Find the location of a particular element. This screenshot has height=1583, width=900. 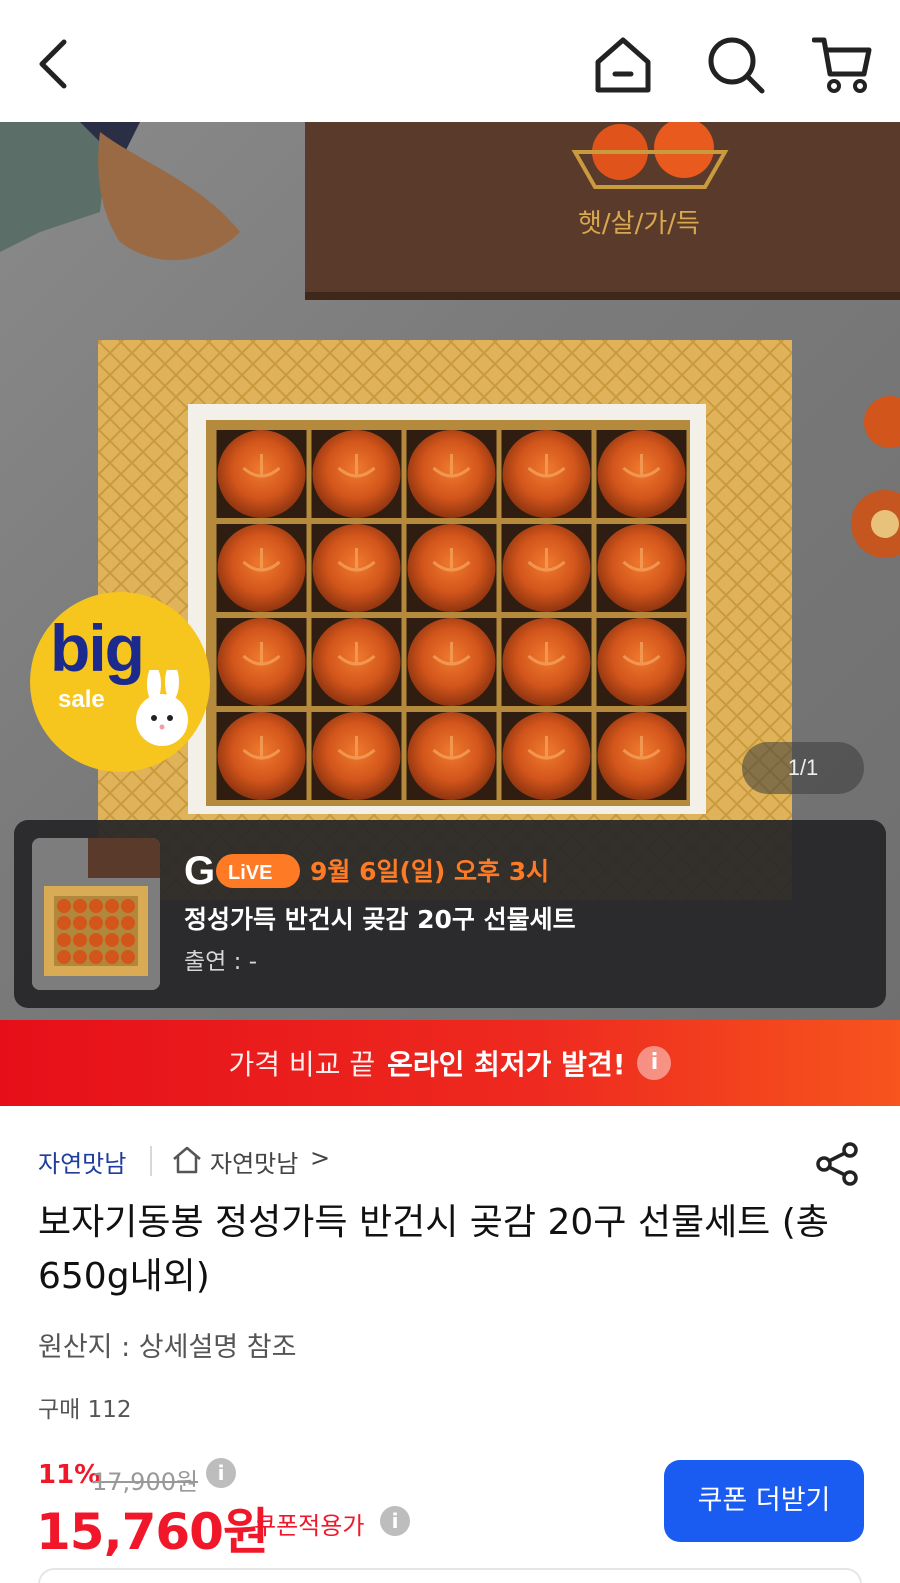

lowest-price-banner: 가격 비교 끝 온라인 최저가 발견! i is located at coordinates (450, 1063).